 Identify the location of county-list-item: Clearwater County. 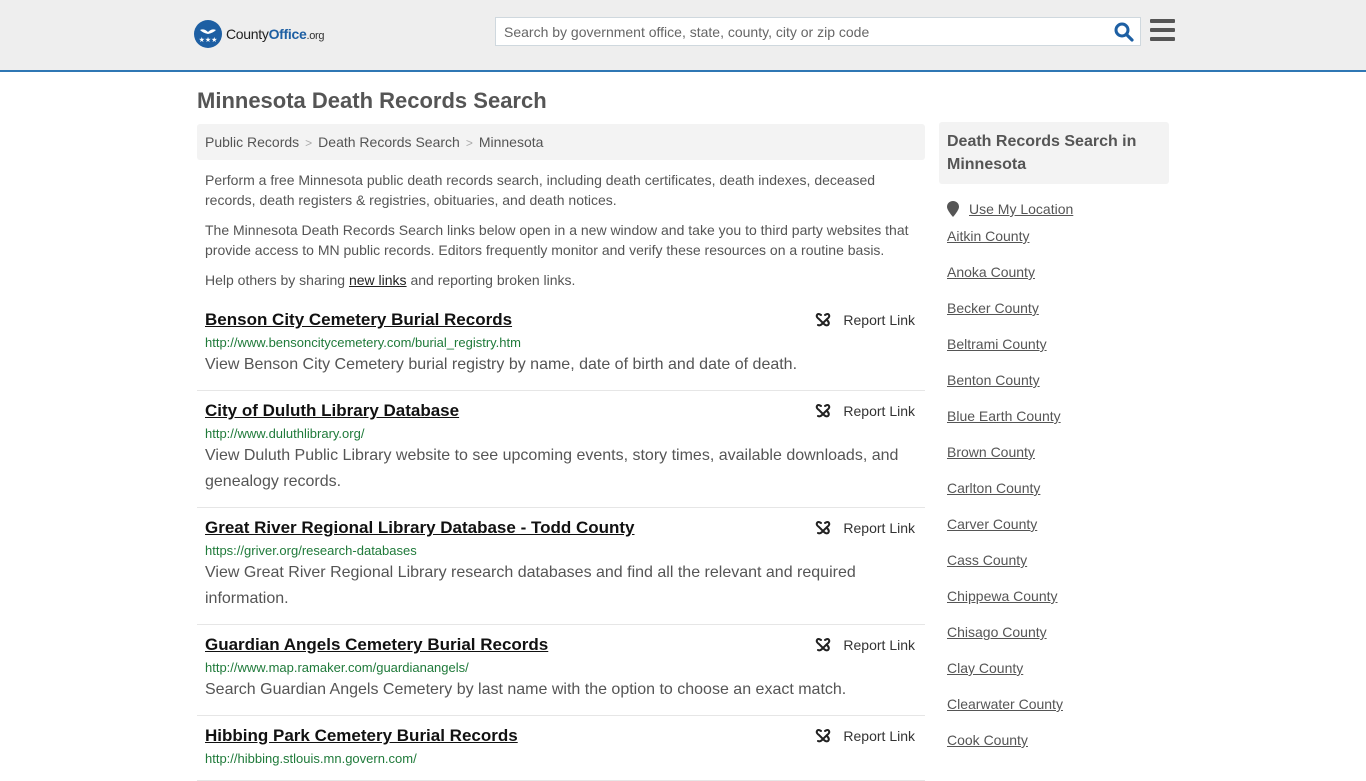
(1058, 714).